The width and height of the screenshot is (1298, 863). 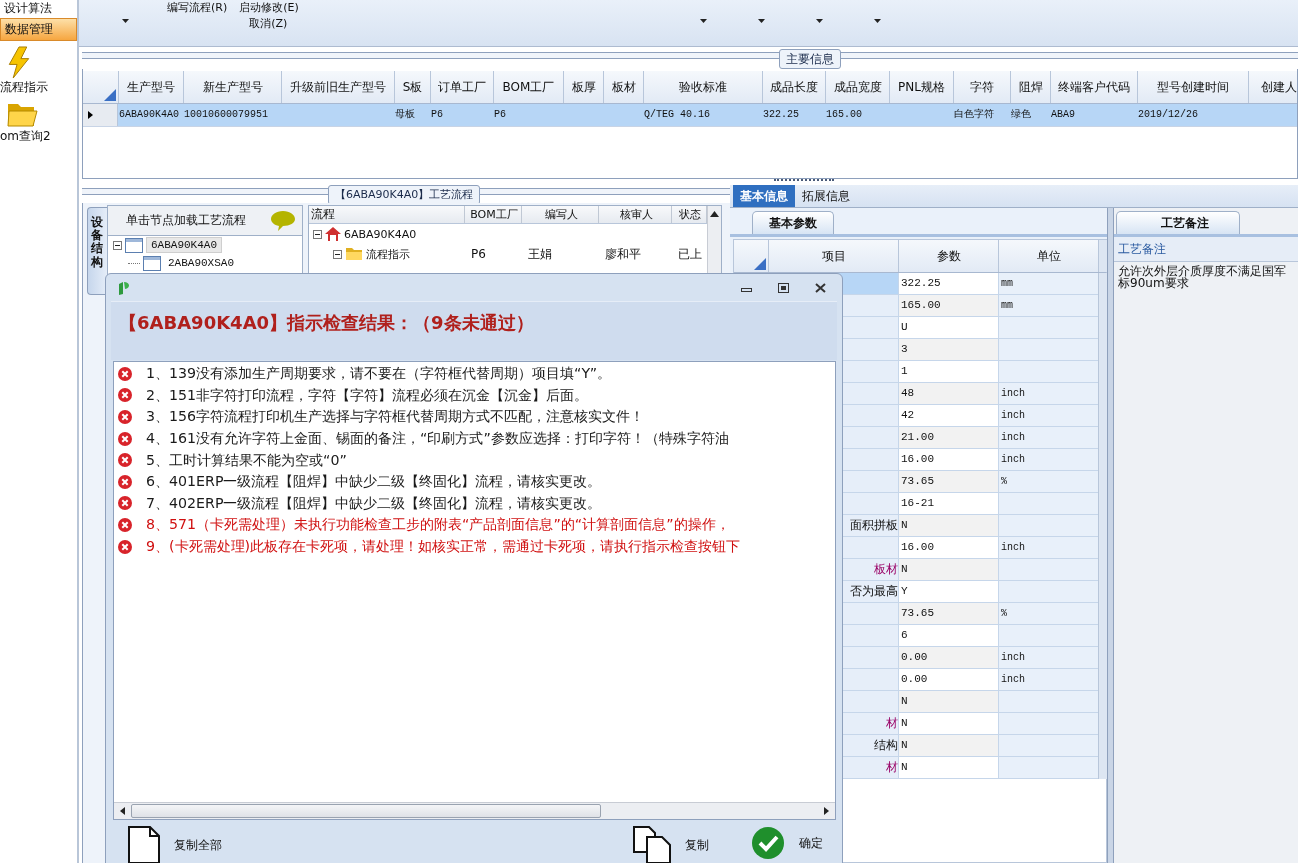 I want to click on table-cell-text: 母板, so click(x=405, y=115).